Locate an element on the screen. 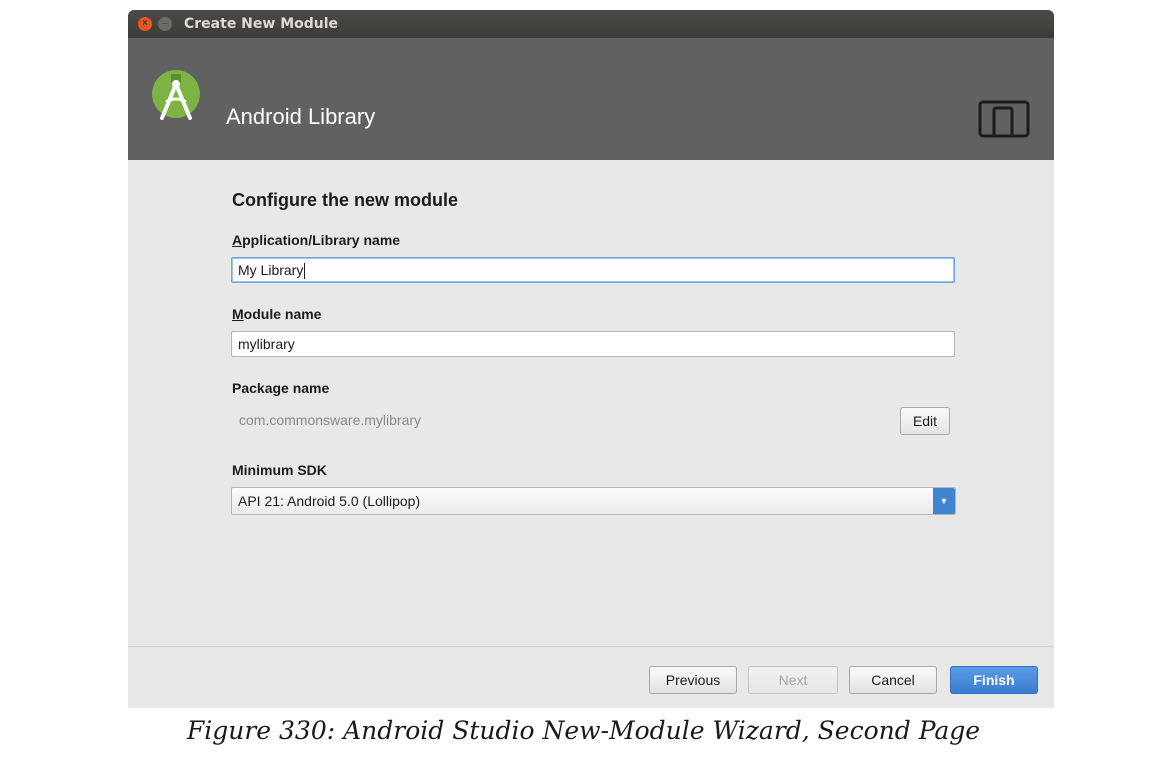  text-caret is located at coordinates (305, 271).